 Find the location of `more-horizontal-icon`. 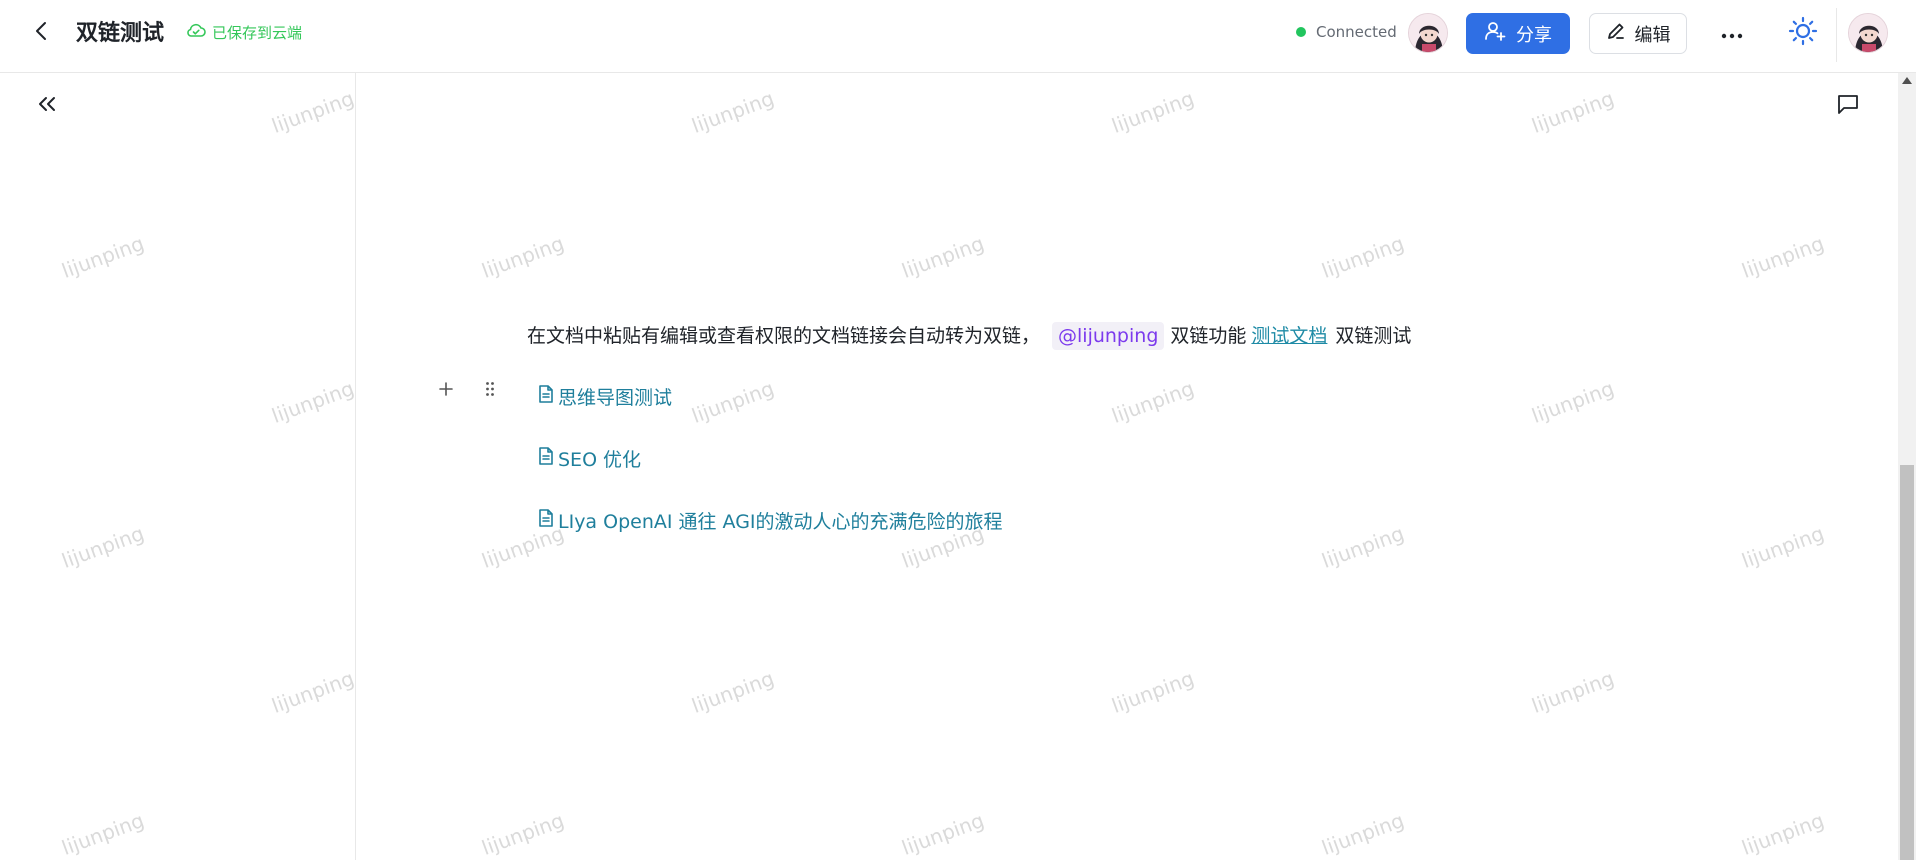

more-horizontal-icon is located at coordinates (1732, 34).